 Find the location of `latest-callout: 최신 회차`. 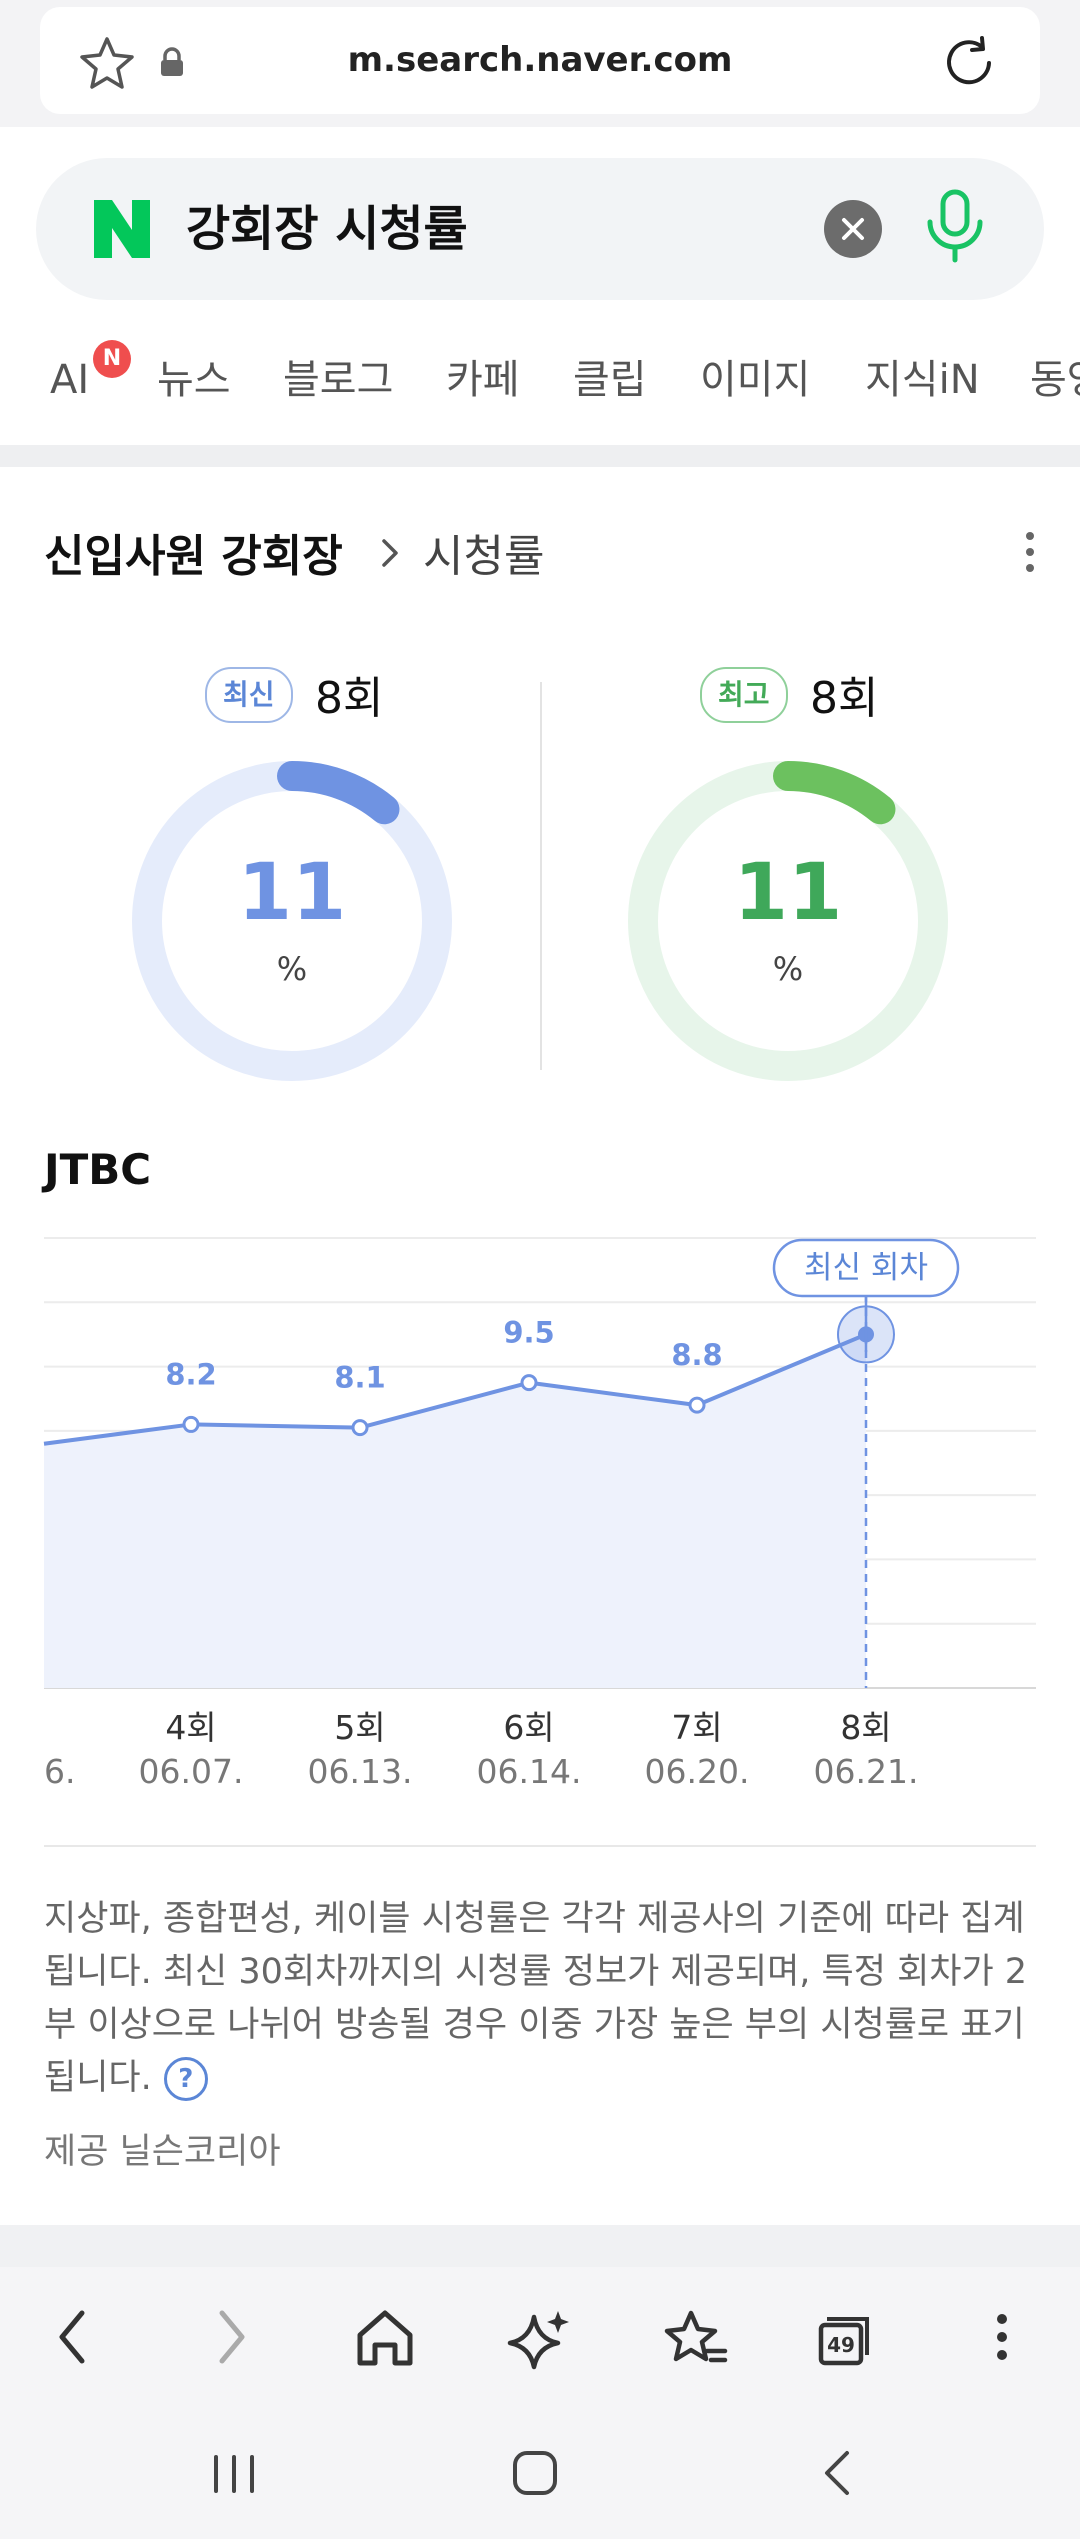

latest-callout: 최신 회차 is located at coordinates (866, 1268).